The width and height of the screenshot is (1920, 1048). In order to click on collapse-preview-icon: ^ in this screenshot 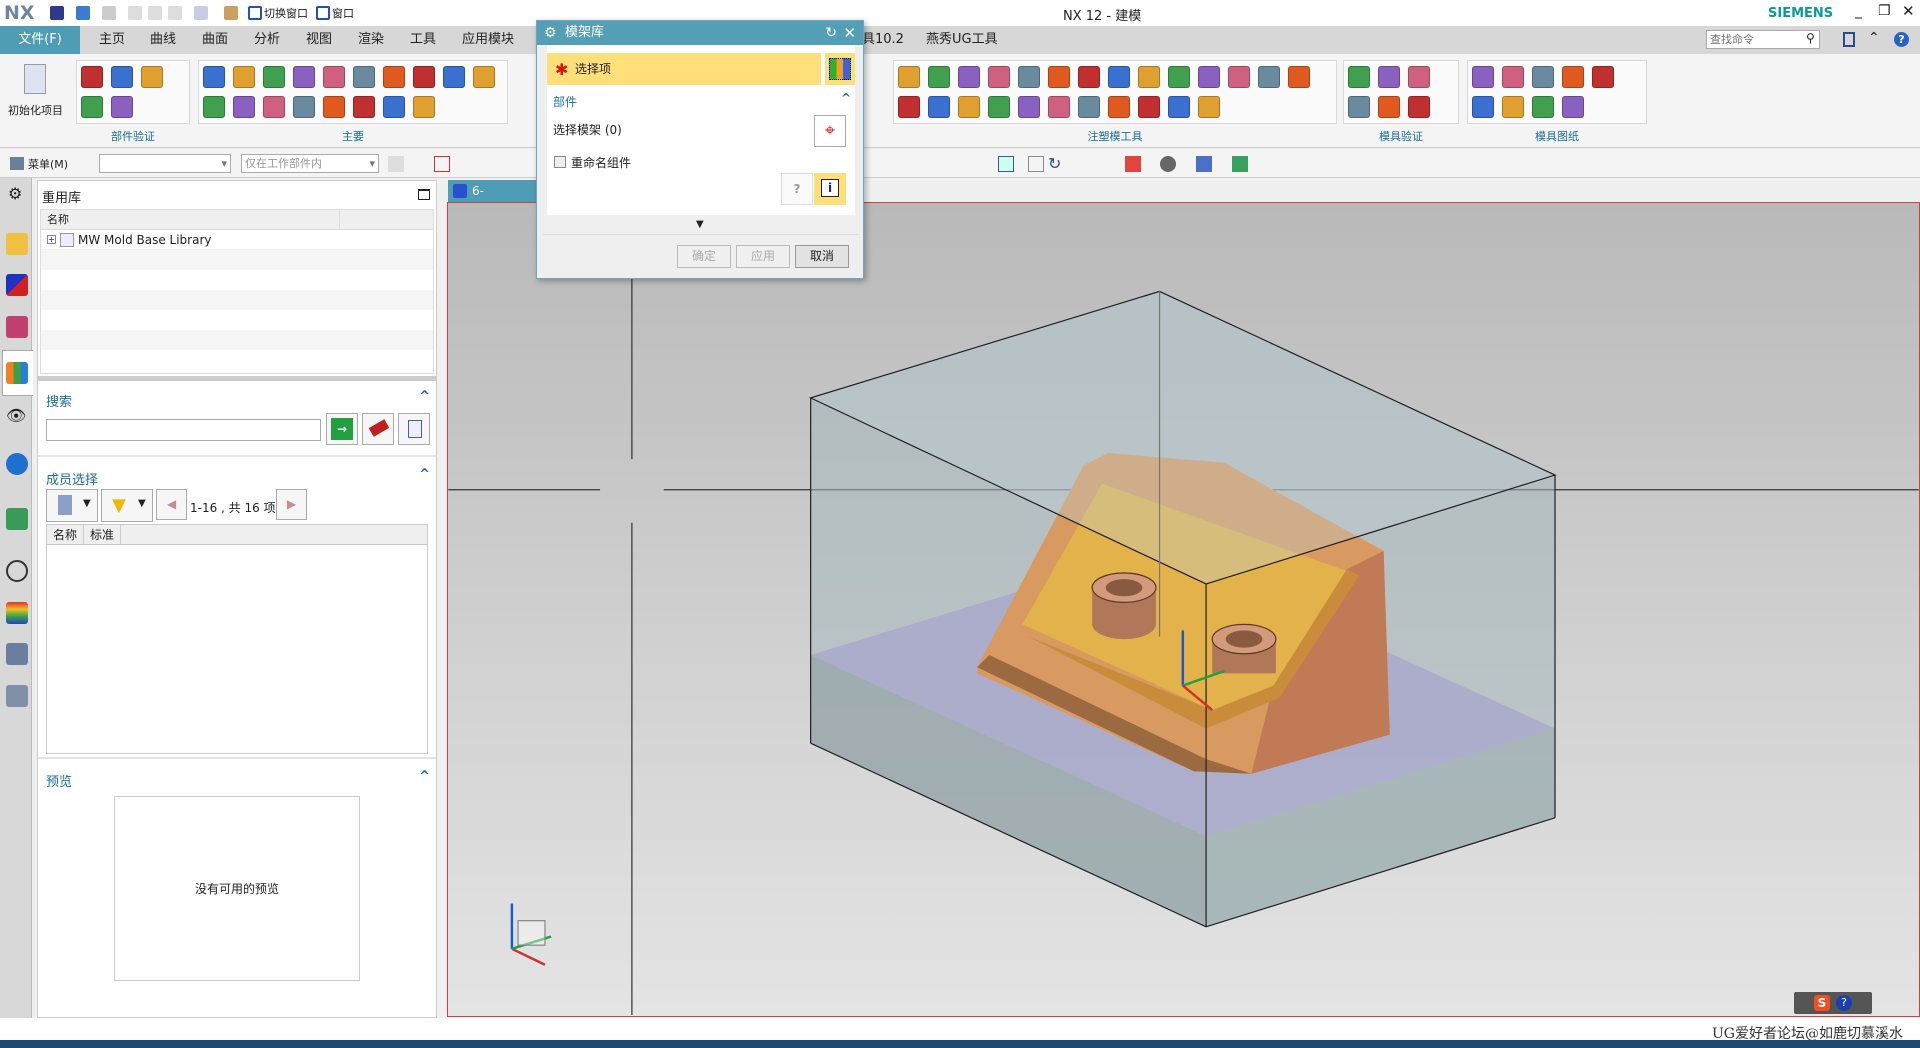, I will do `click(424, 776)`.